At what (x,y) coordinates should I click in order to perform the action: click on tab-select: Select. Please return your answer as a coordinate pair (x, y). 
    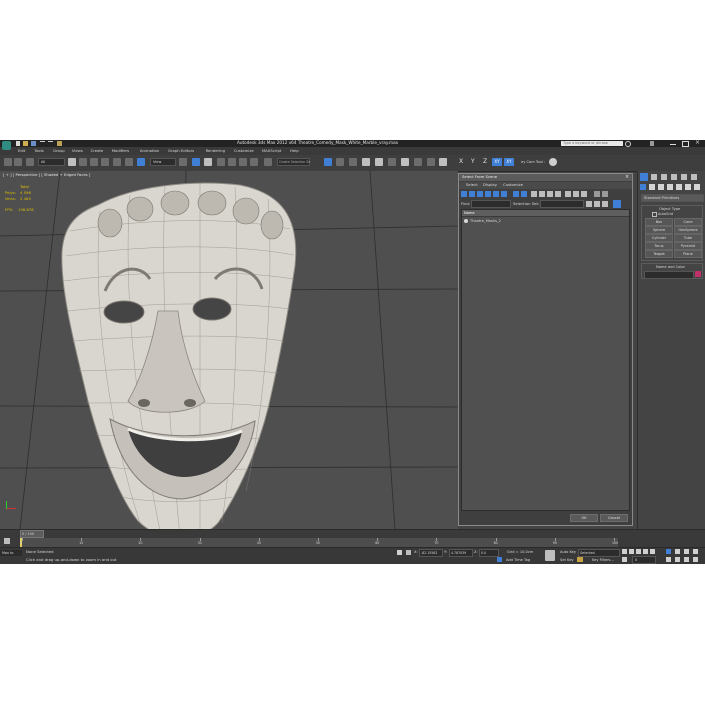
    Looking at the image, I should click on (472, 185).